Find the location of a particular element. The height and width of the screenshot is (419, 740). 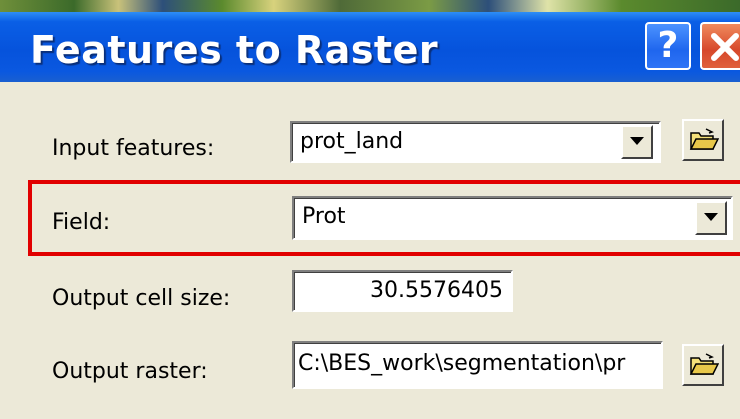

field-value: Prot is located at coordinates (324, 216).